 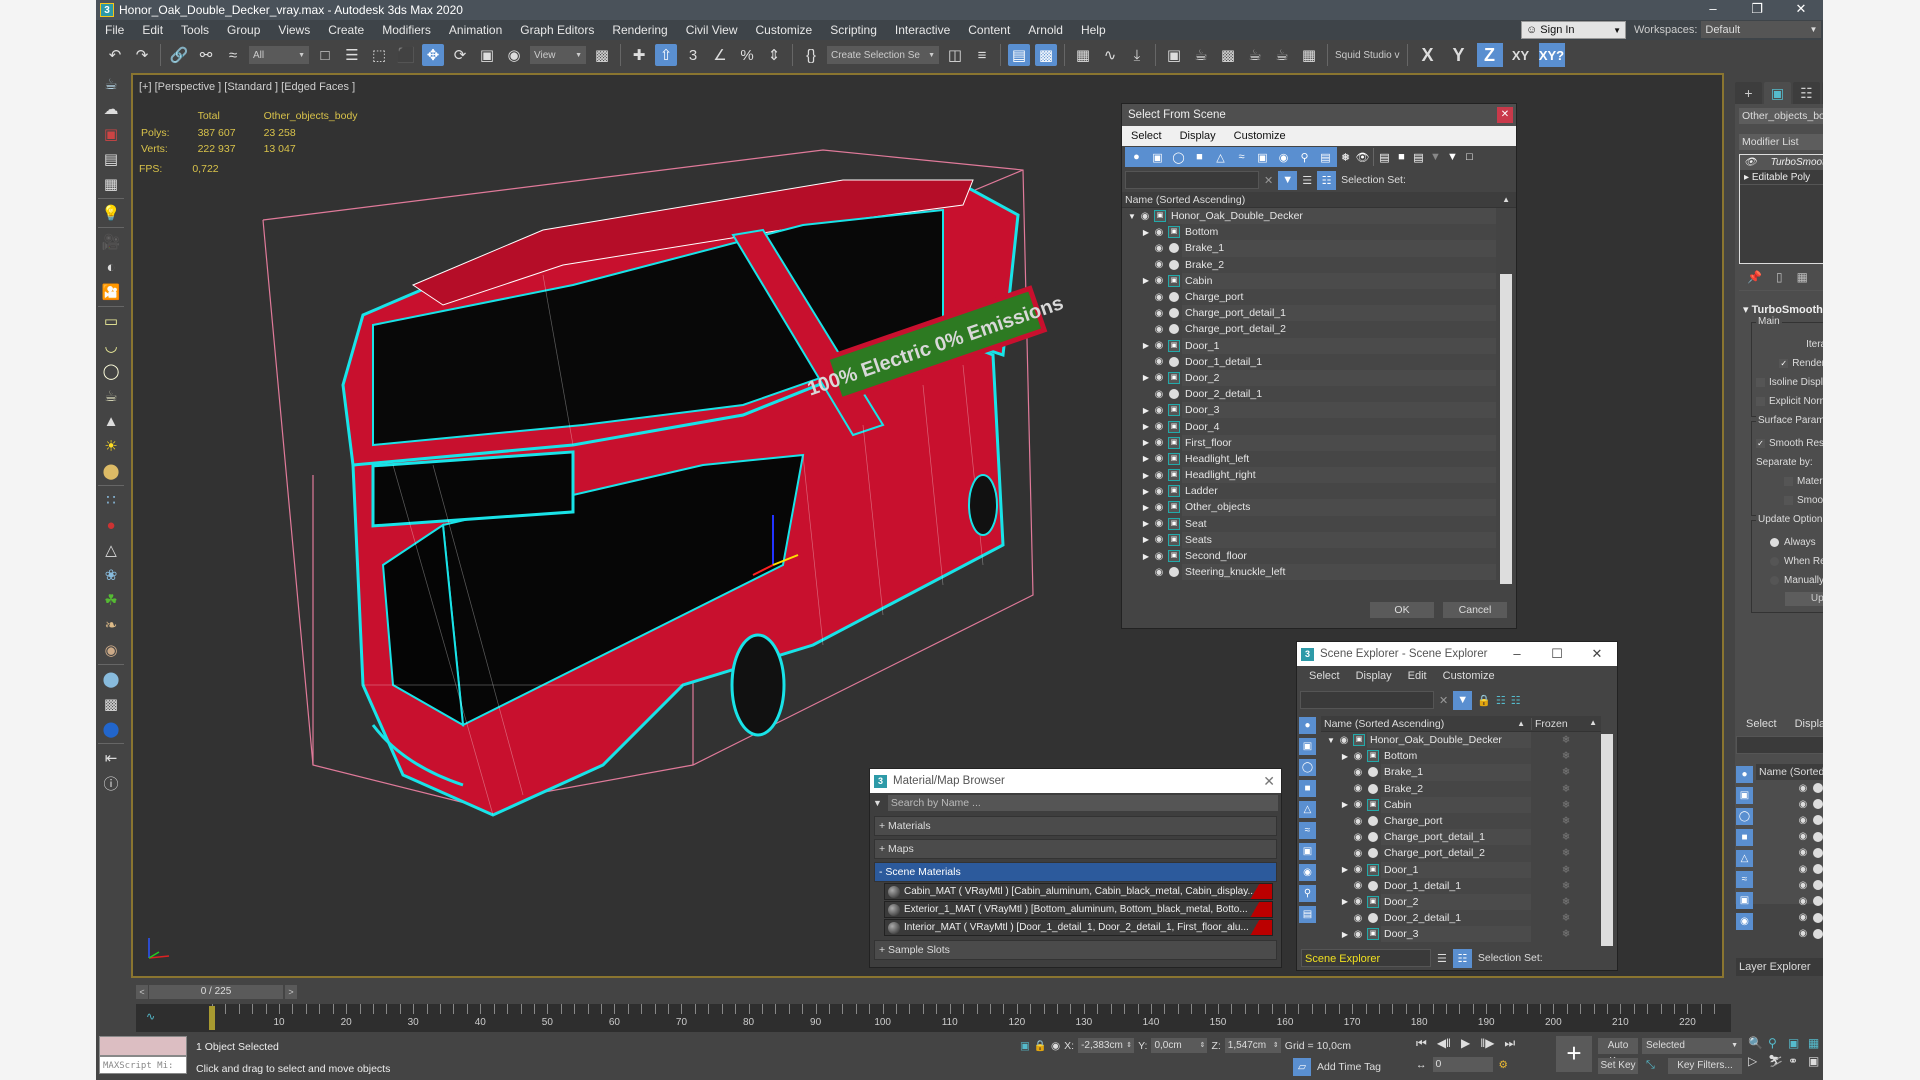 What do you see at coordinates (1757, 1043) in the screenshot?
I see `zoom-icon: 🔍` at bounding box center [1757, 1043].